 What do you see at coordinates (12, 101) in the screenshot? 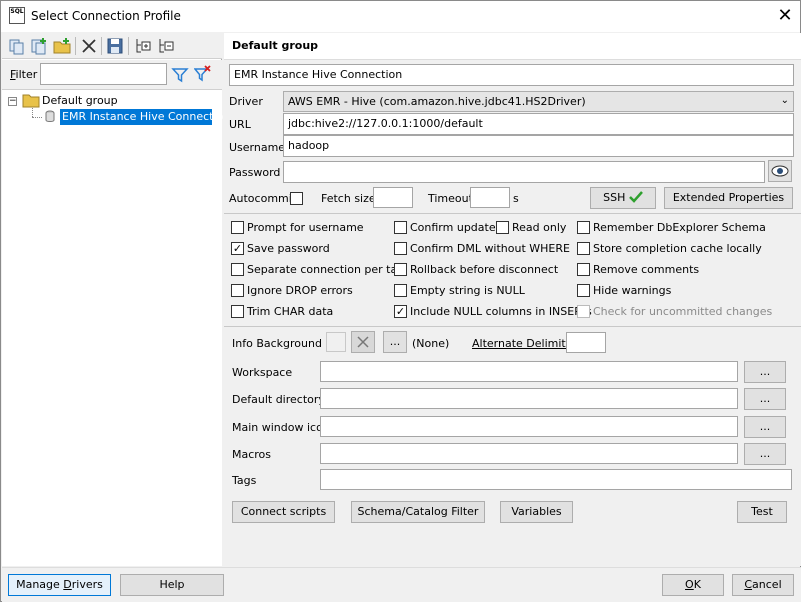
I see `collapse-toggle-icon: −` at bounding box center [12, 101].